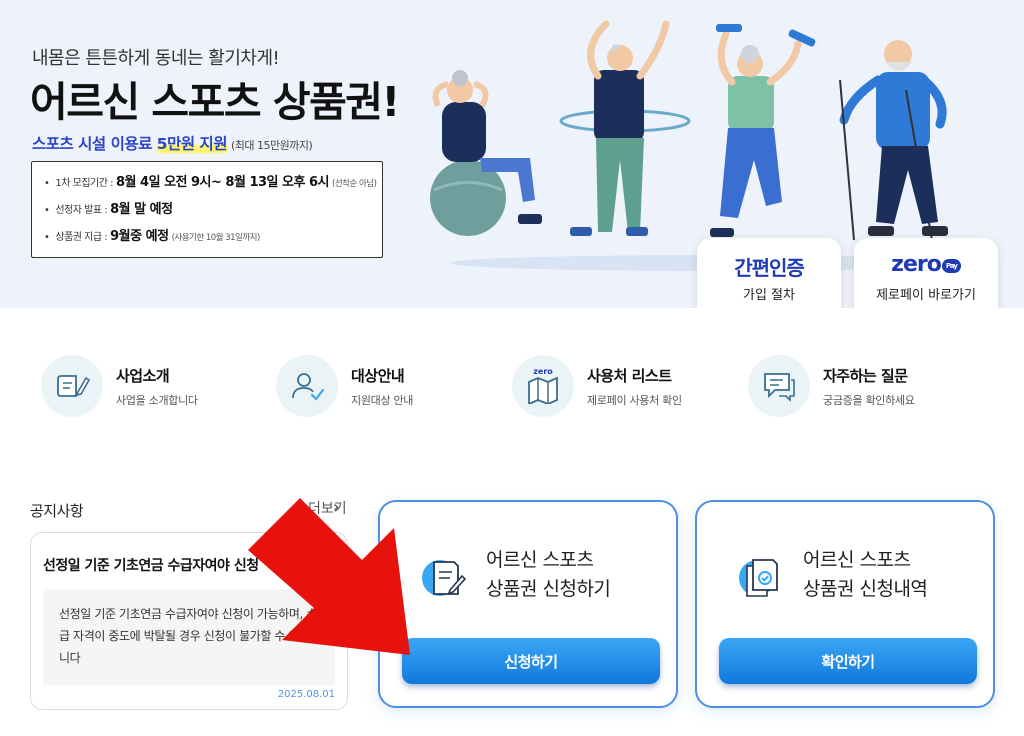 The image size is (1024, 736). Describe the element at coordinates (531, 661) in the screenshot. I see `apply-button: 신청하기` at that location.